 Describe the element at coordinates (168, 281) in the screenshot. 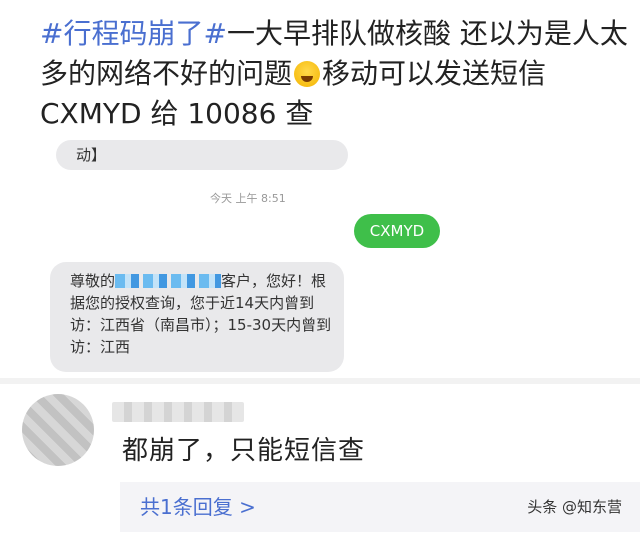

I see `redaction-mark` at that location.